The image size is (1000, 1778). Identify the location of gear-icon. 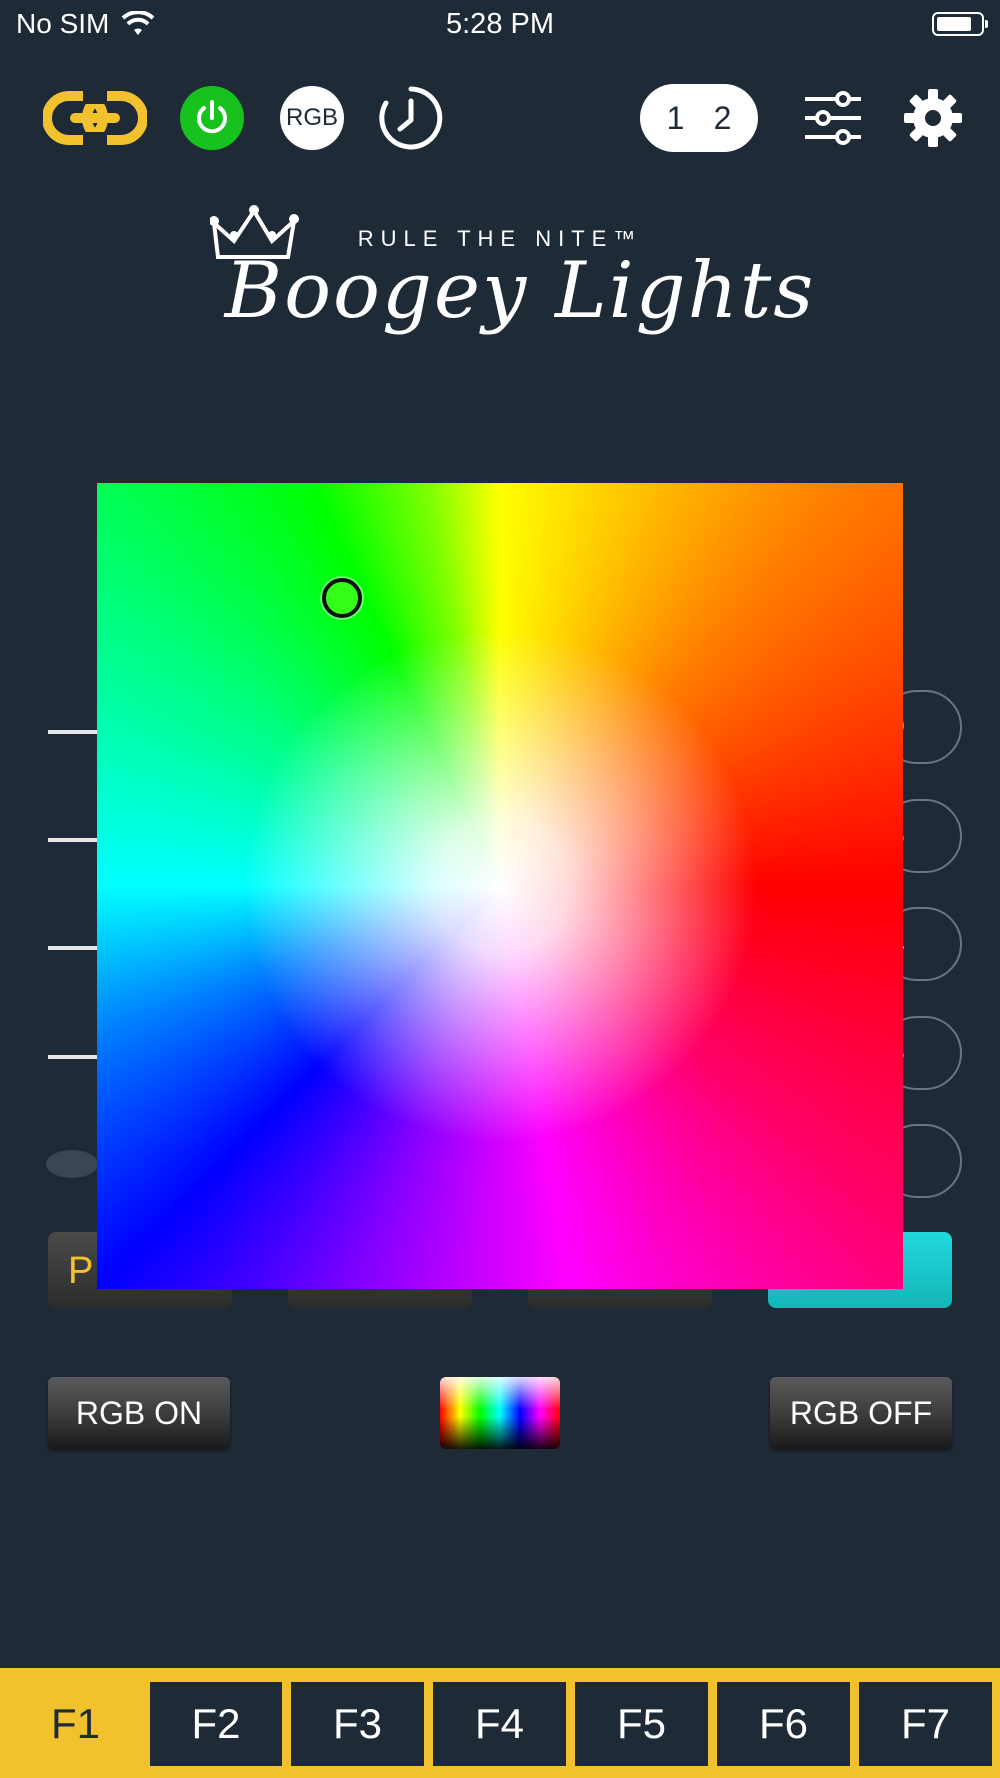
(933, 118).